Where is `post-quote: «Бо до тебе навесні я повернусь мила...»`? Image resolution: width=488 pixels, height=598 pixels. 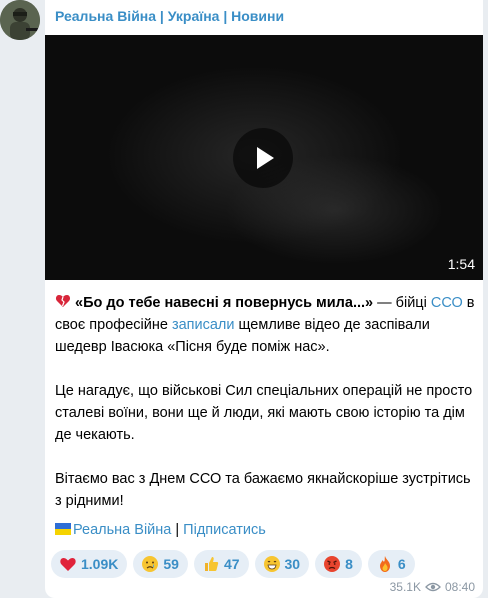
post-quote: «Бо до тебе навесні я повернусь мила...» is located at coordinates (224, 303).